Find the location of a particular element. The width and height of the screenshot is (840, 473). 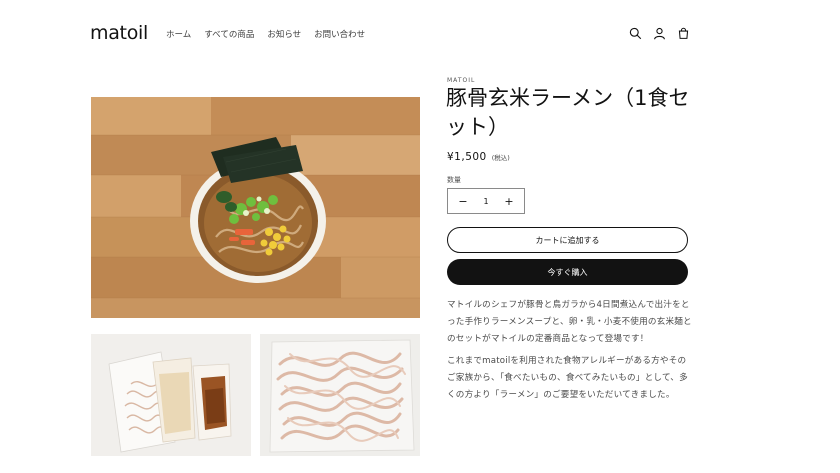

quantity-decrement-button: − is located at coordinates (463, 201).